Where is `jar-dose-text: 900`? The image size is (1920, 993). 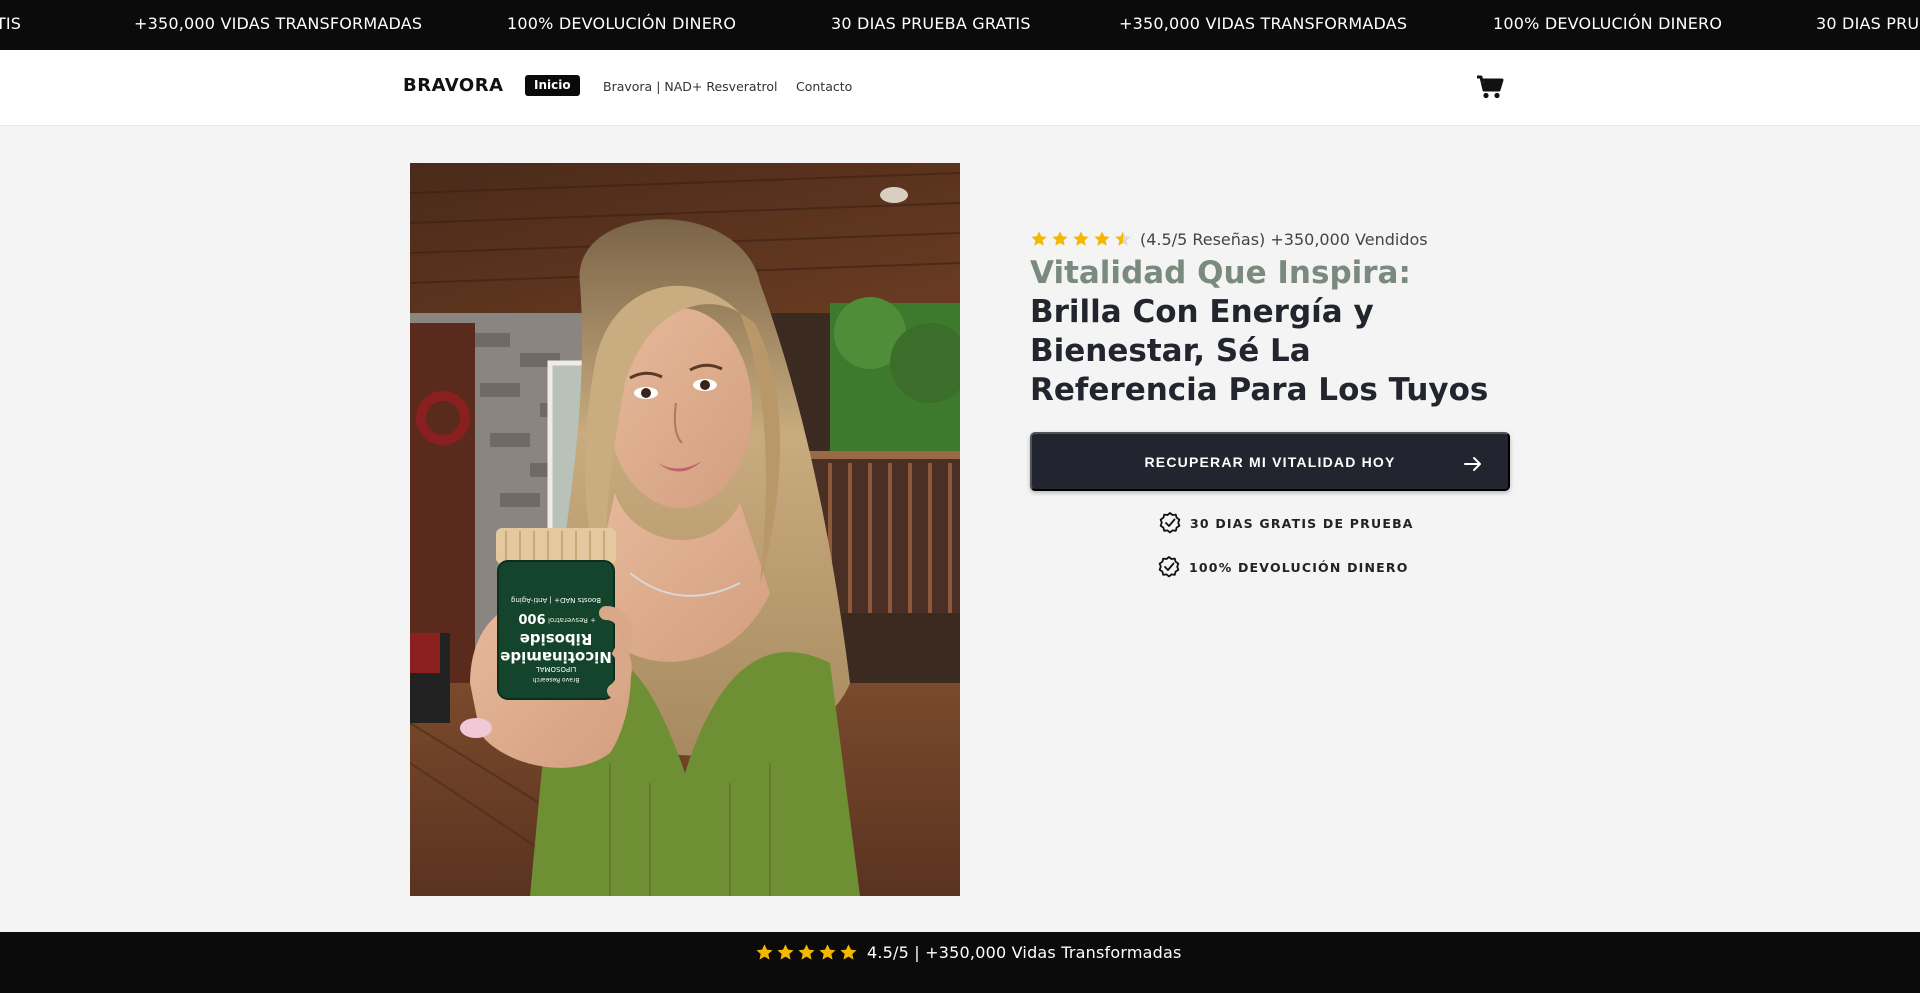 jar-dose-text: 900 is located at coordinates (531, 617).